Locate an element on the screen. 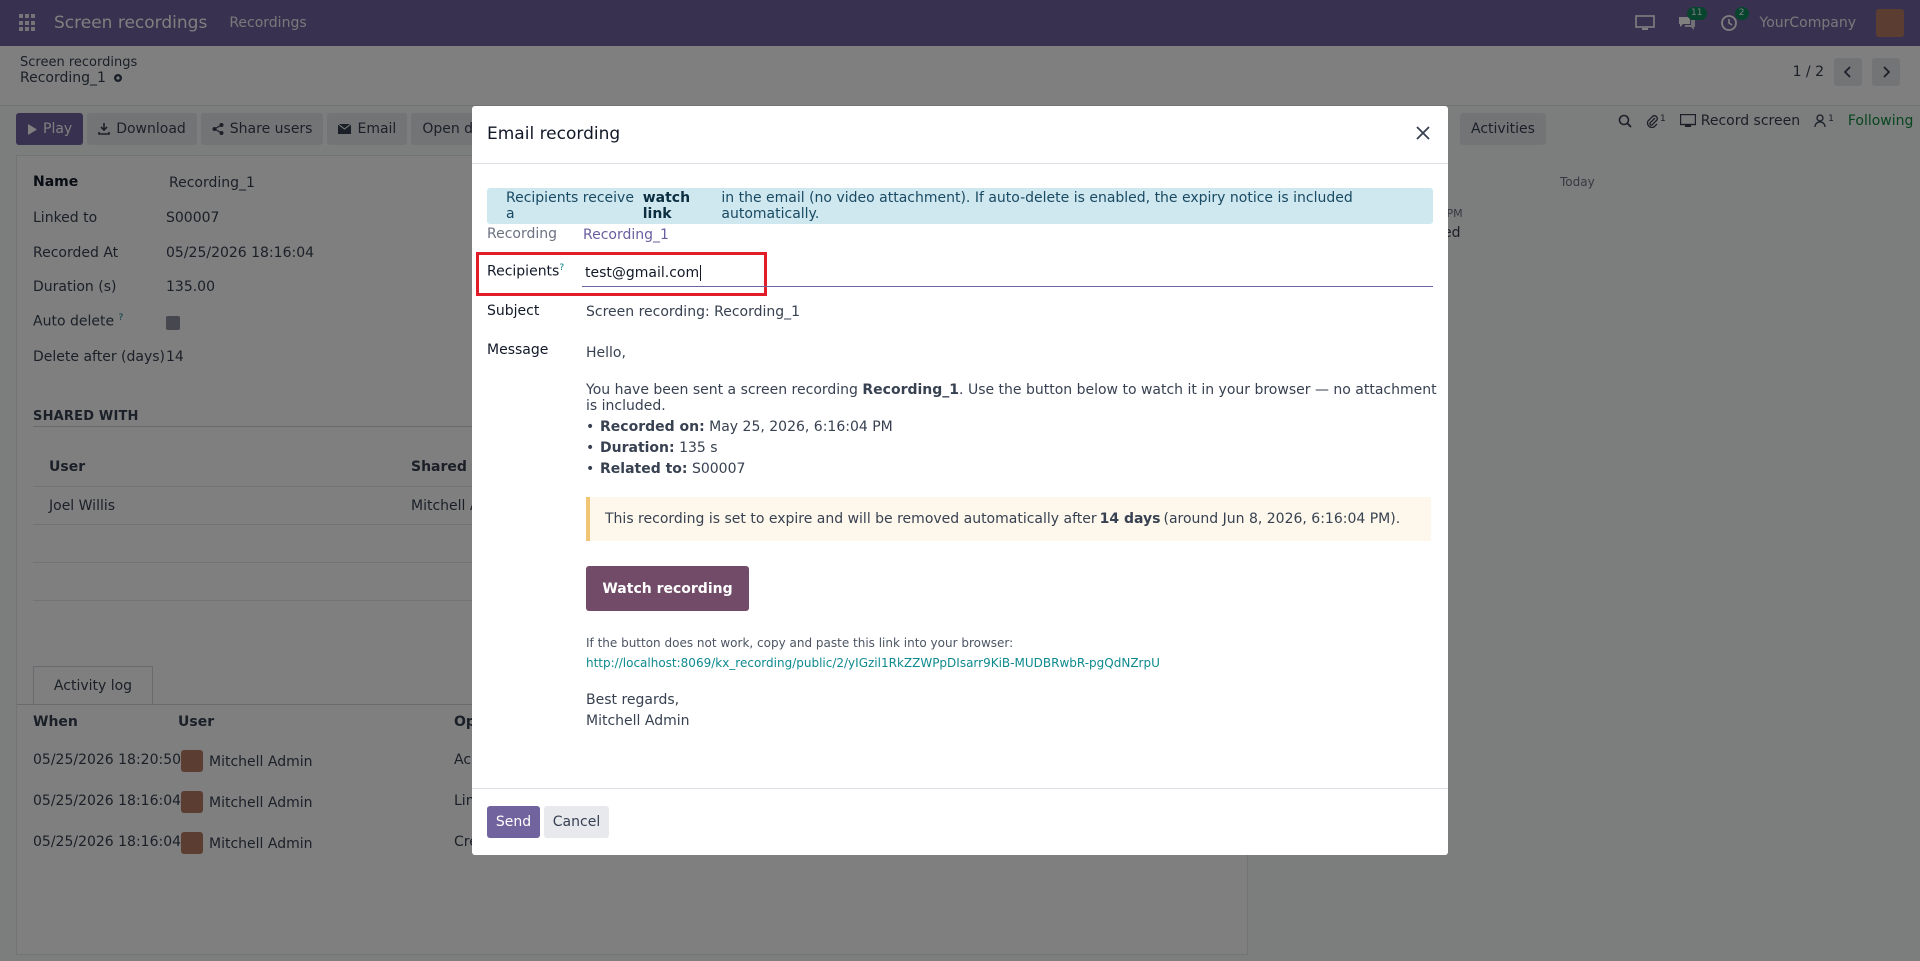 The height and width of the screenshot is (961, 1920). list-item-key: Duration: is located at coordinates (637, 448).